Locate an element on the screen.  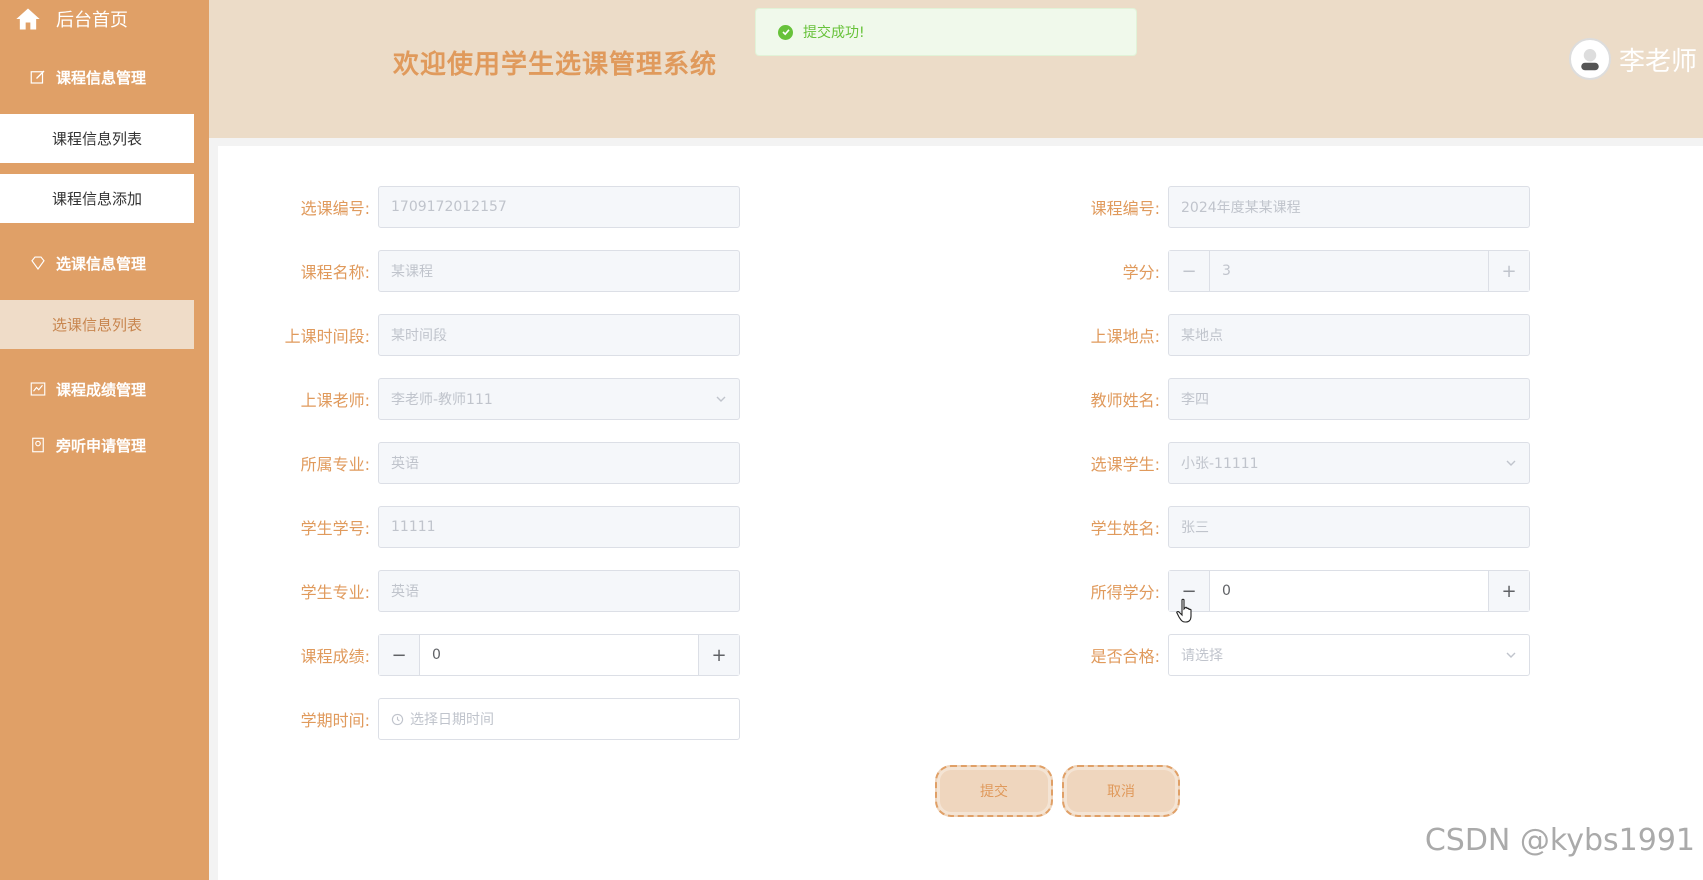
field-teacher-name: 教师姓名: 李四 is located at coordinates (1269, 399).